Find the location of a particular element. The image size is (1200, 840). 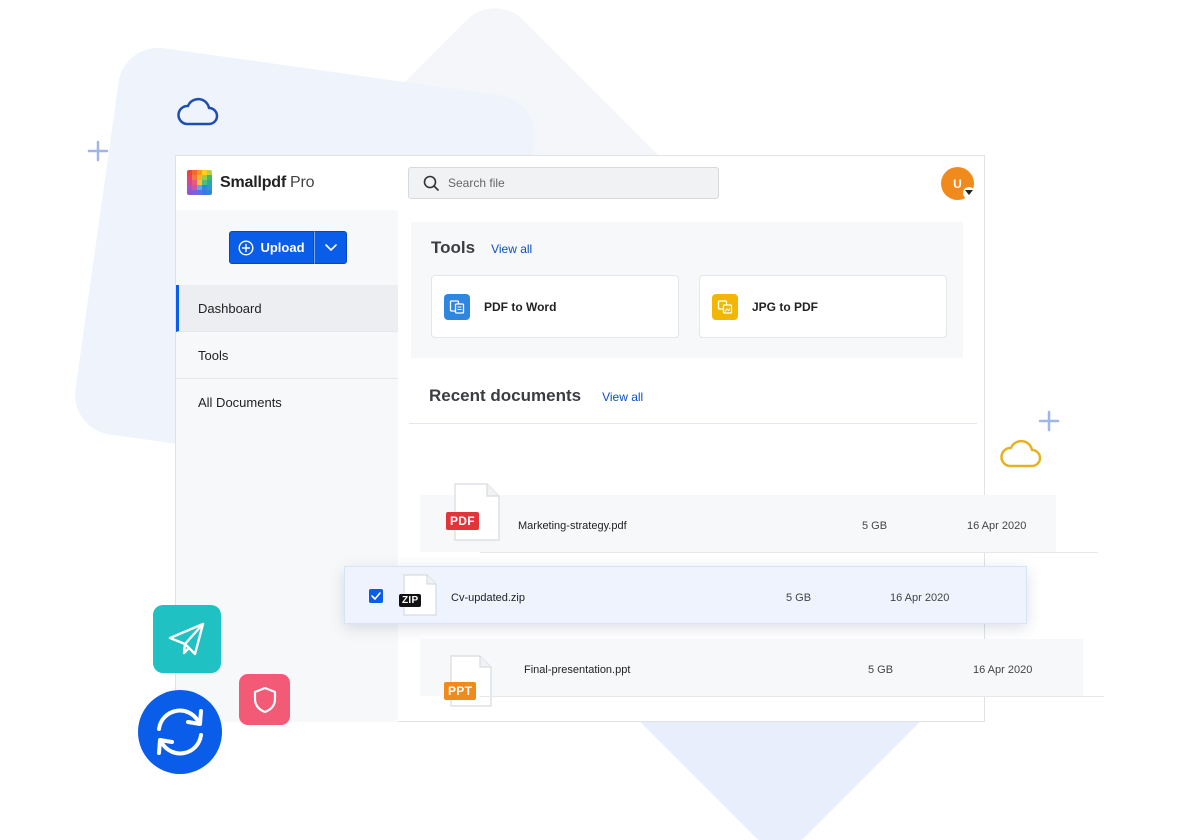

sidebar-item-tools: Tools is located at coordinates (287, 355).